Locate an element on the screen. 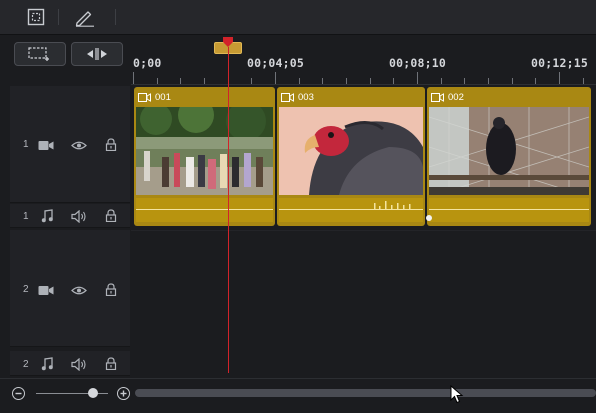 The width and height of the screenshot is (596, 413). pen-icon is located at coordinates (84, 19).